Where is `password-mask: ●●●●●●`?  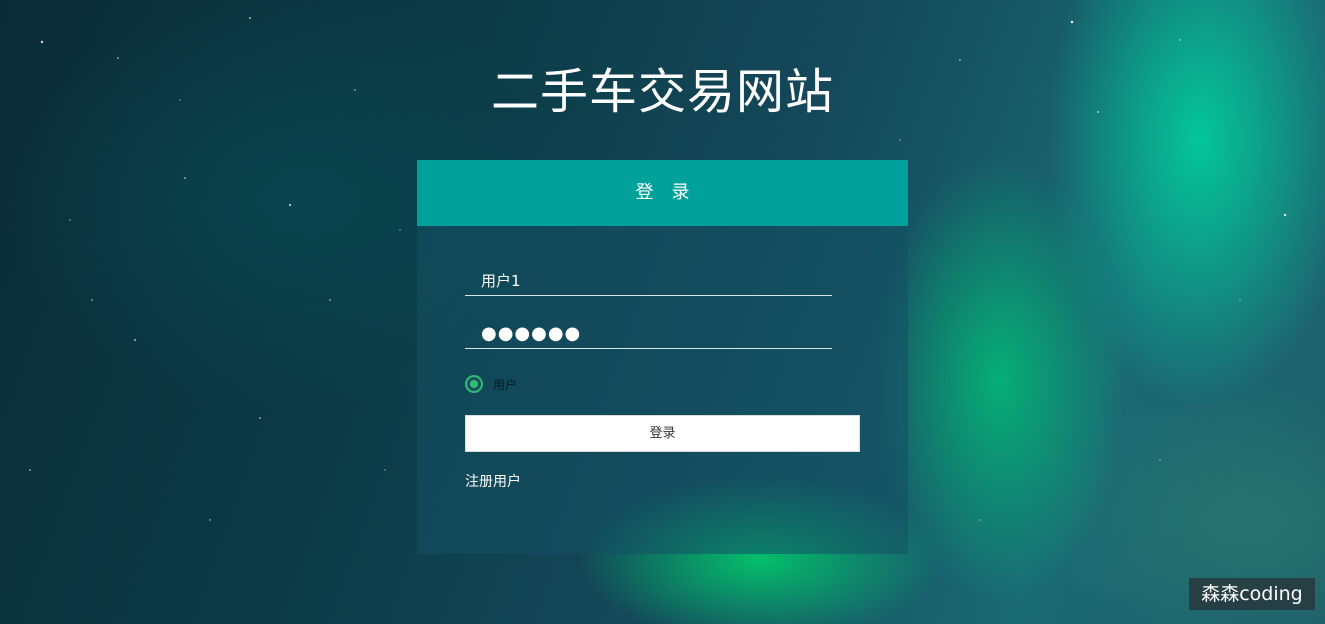
password-mask: ●●●●●● is located at coordinates (531, 333).